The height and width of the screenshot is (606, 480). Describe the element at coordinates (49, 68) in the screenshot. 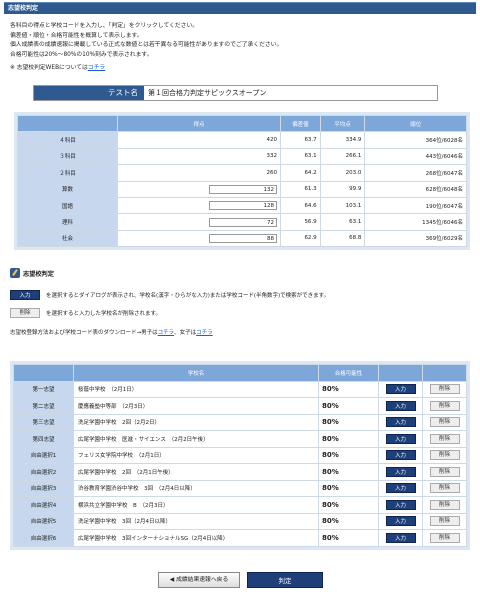

I see `web-note-text: ※ 志望校判定WEBについては` at that location.